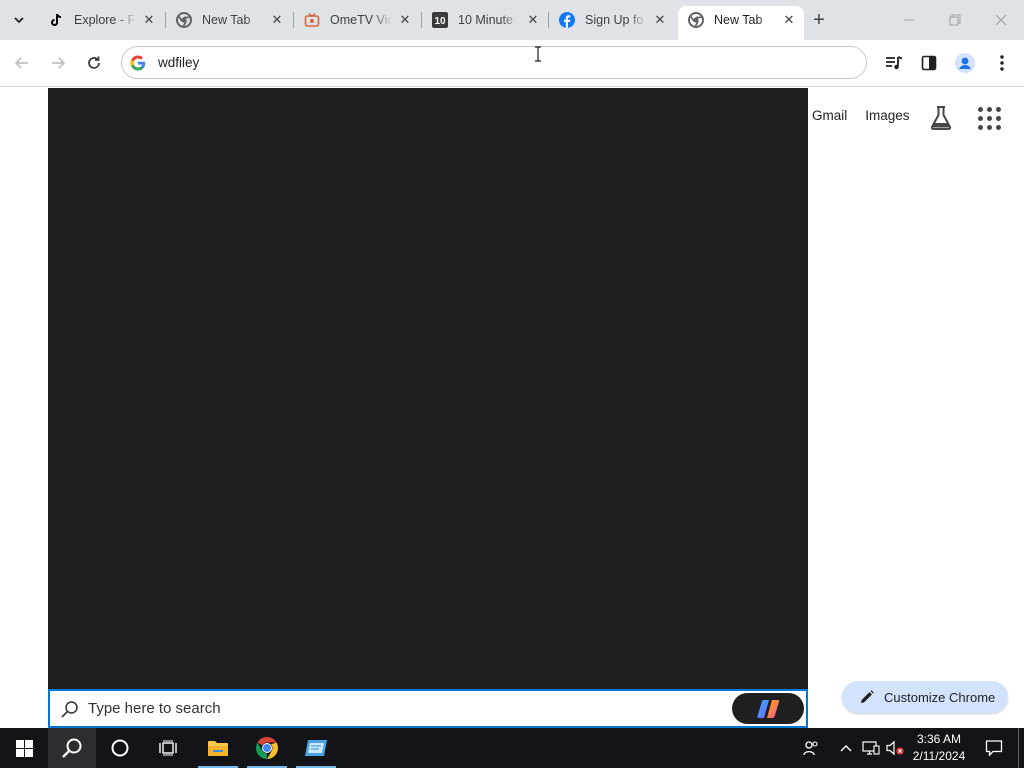 The image size is (1024, 768). What do you see at coordinates (941, 118) in the screenshot?
I see `labs-flask-icon` at bounding box center [941, 118].